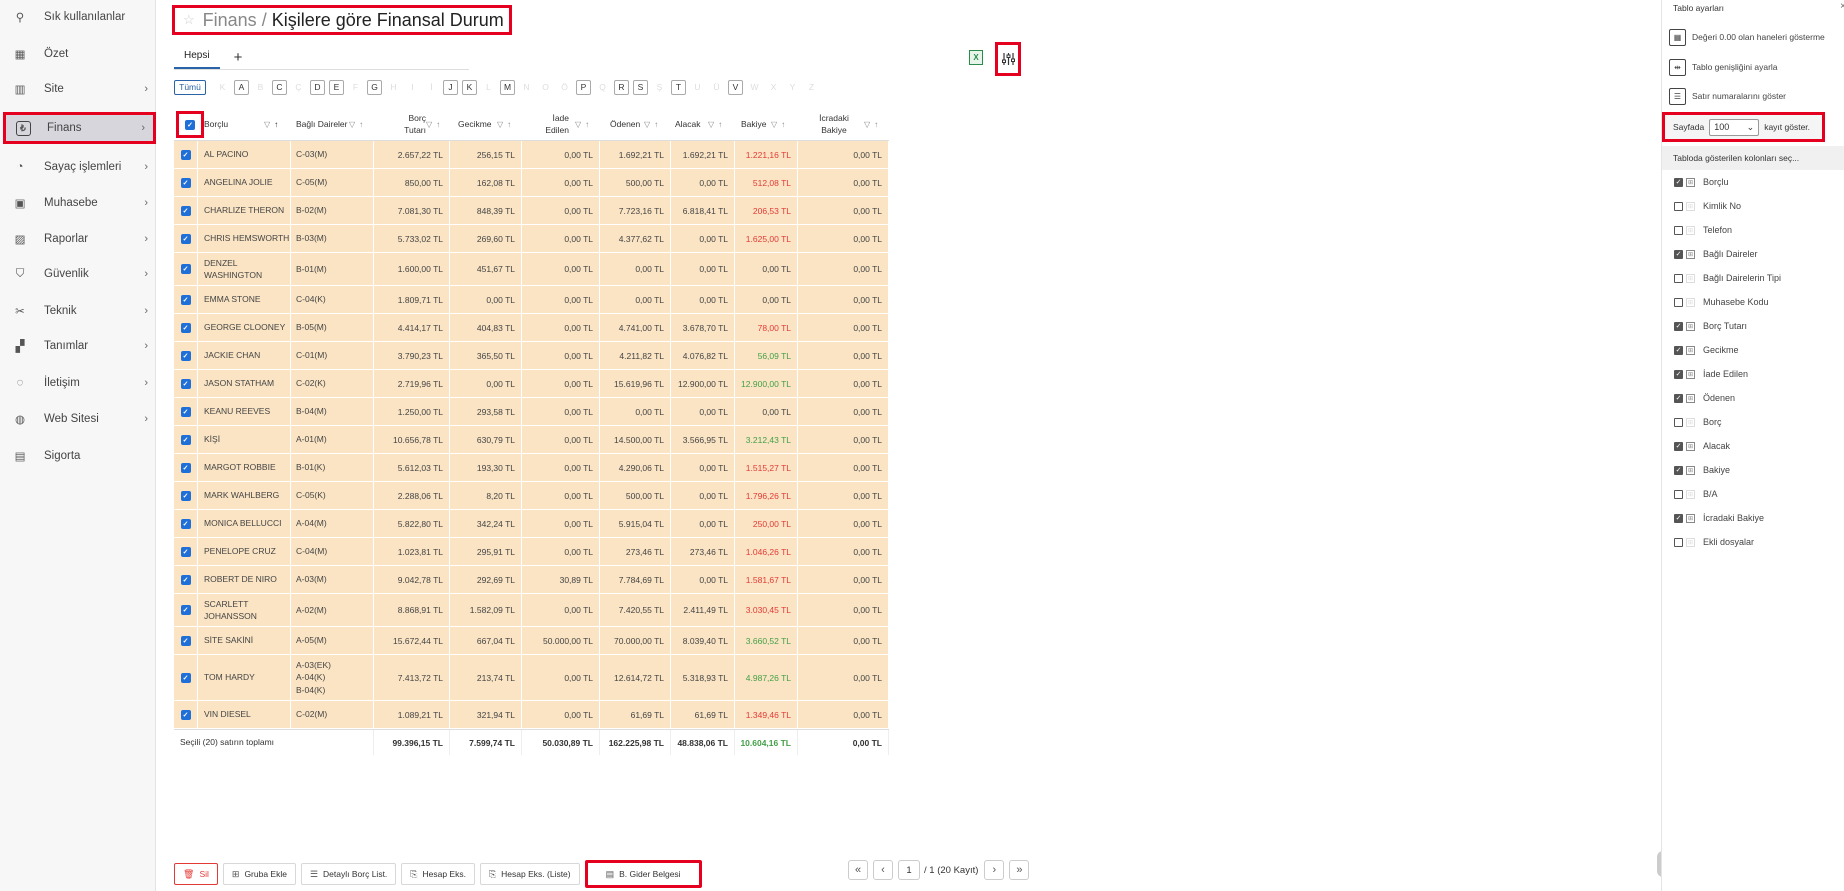 The image size is (1844, 891). I want to click on expense-document-button: ▤ B. Gider Belgesi, so click(643, 874).